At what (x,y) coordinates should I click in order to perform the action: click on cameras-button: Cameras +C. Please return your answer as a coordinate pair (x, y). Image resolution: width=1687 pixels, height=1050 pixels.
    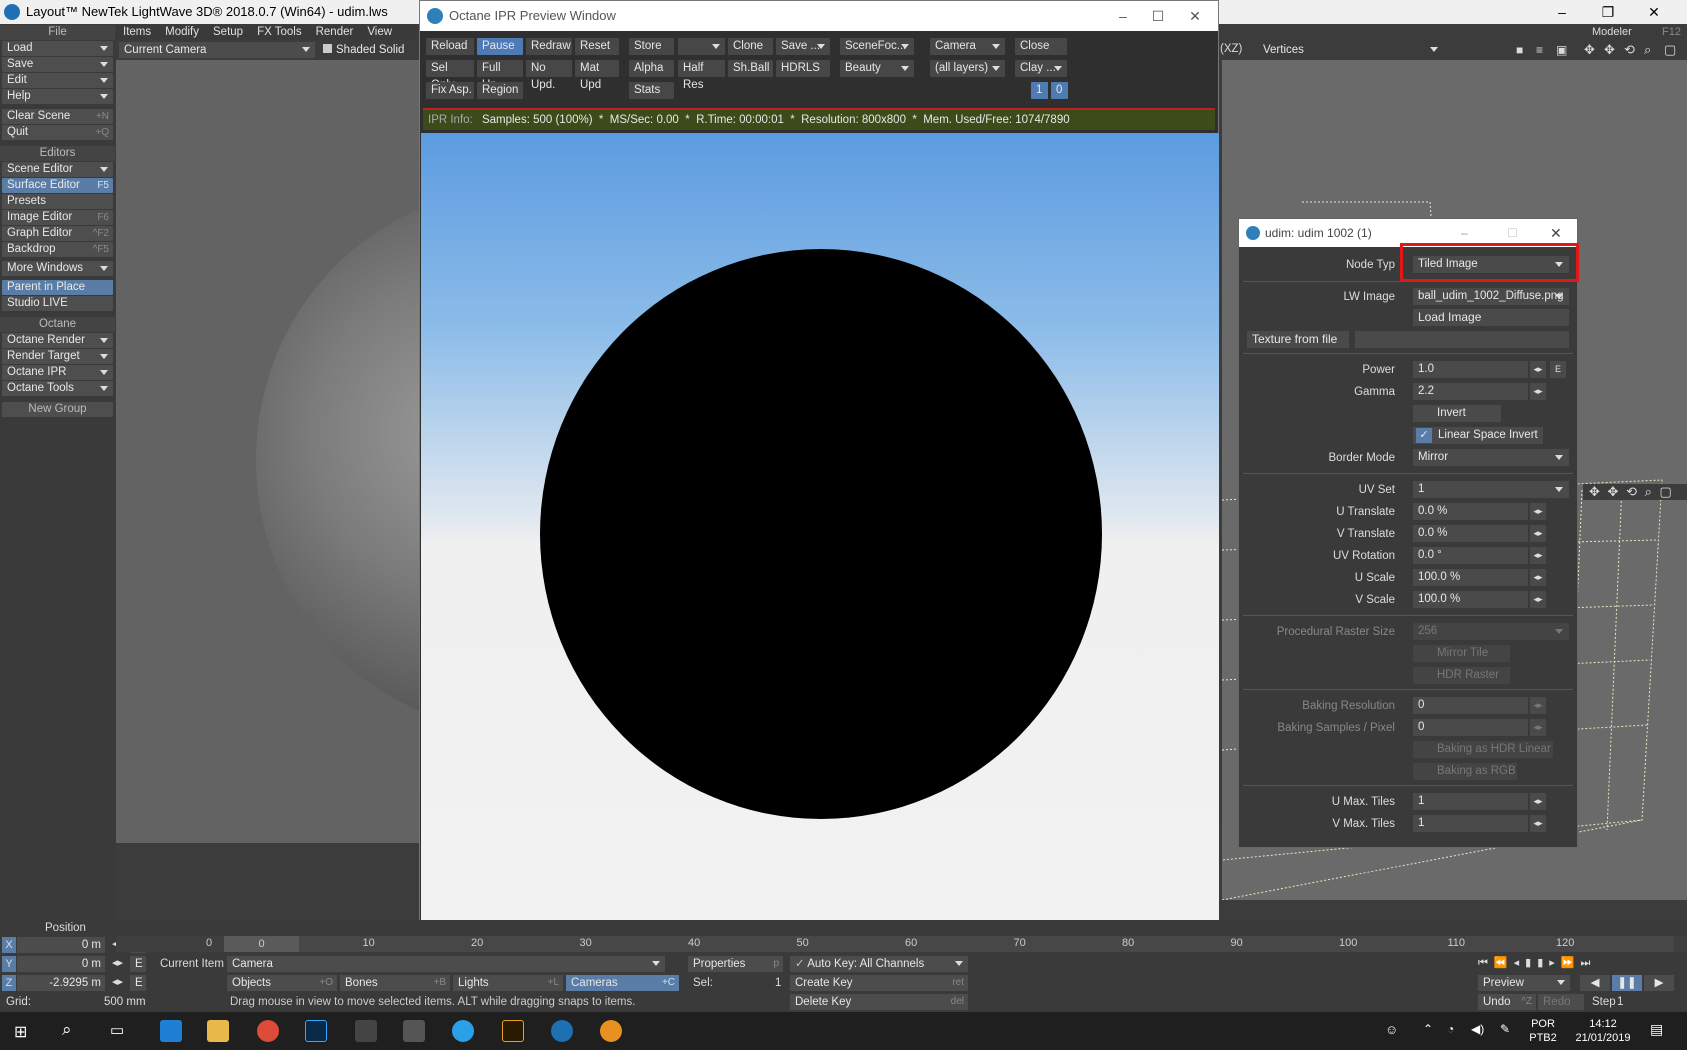
    Looking at the image, I should click on (622, 983).